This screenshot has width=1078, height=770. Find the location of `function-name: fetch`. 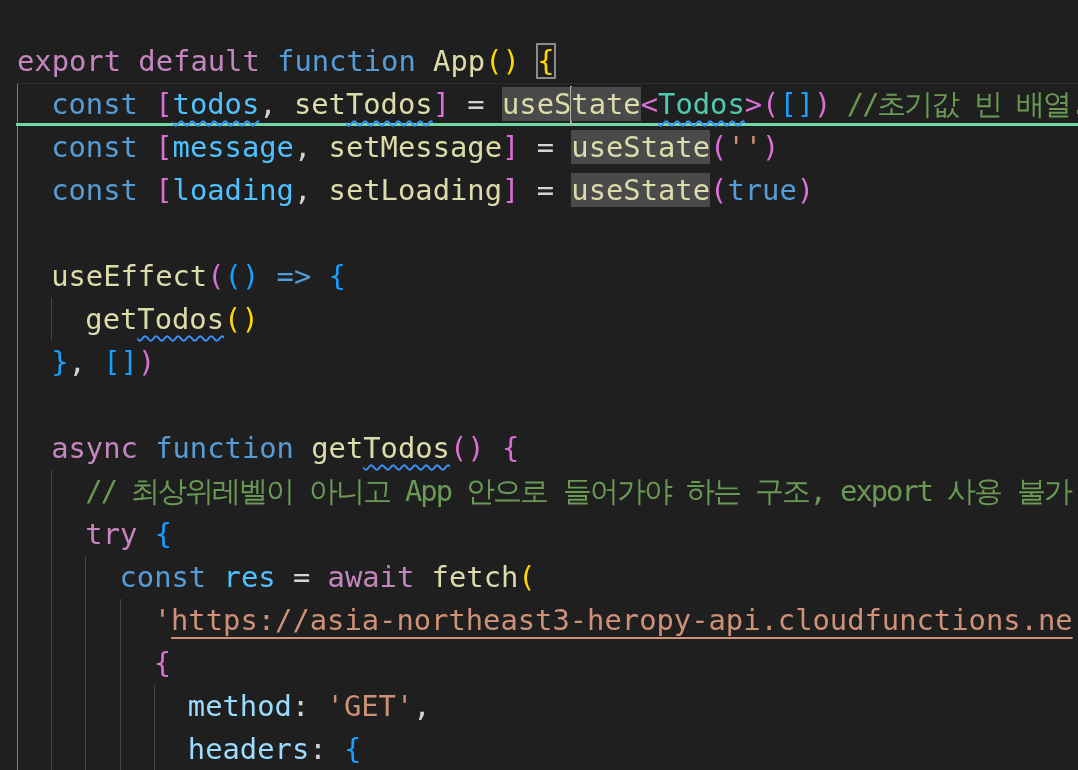

function-name: fetch is located at coordinates (474, 577).